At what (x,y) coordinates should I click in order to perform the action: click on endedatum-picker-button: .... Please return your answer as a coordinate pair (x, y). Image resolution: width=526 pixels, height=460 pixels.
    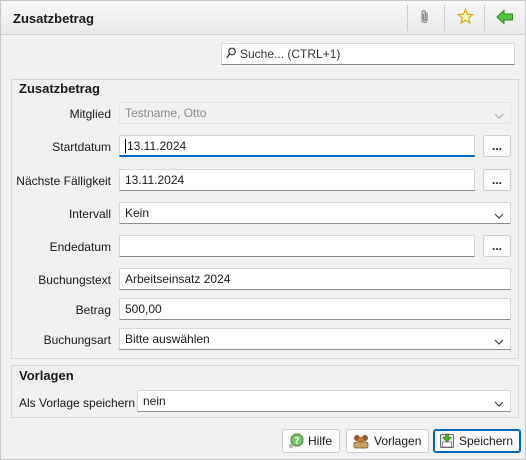
    Looking at the image, I should click on (497, 246).